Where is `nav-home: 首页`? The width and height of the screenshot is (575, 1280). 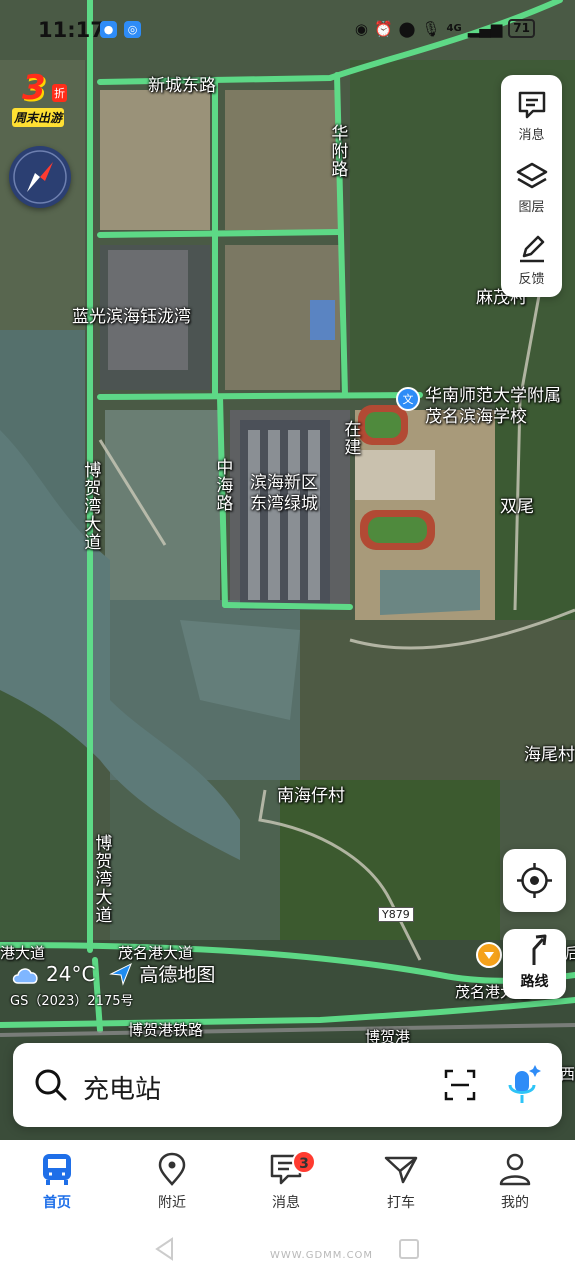
nav-home: 首页 is located at coordinates (57, 1182).